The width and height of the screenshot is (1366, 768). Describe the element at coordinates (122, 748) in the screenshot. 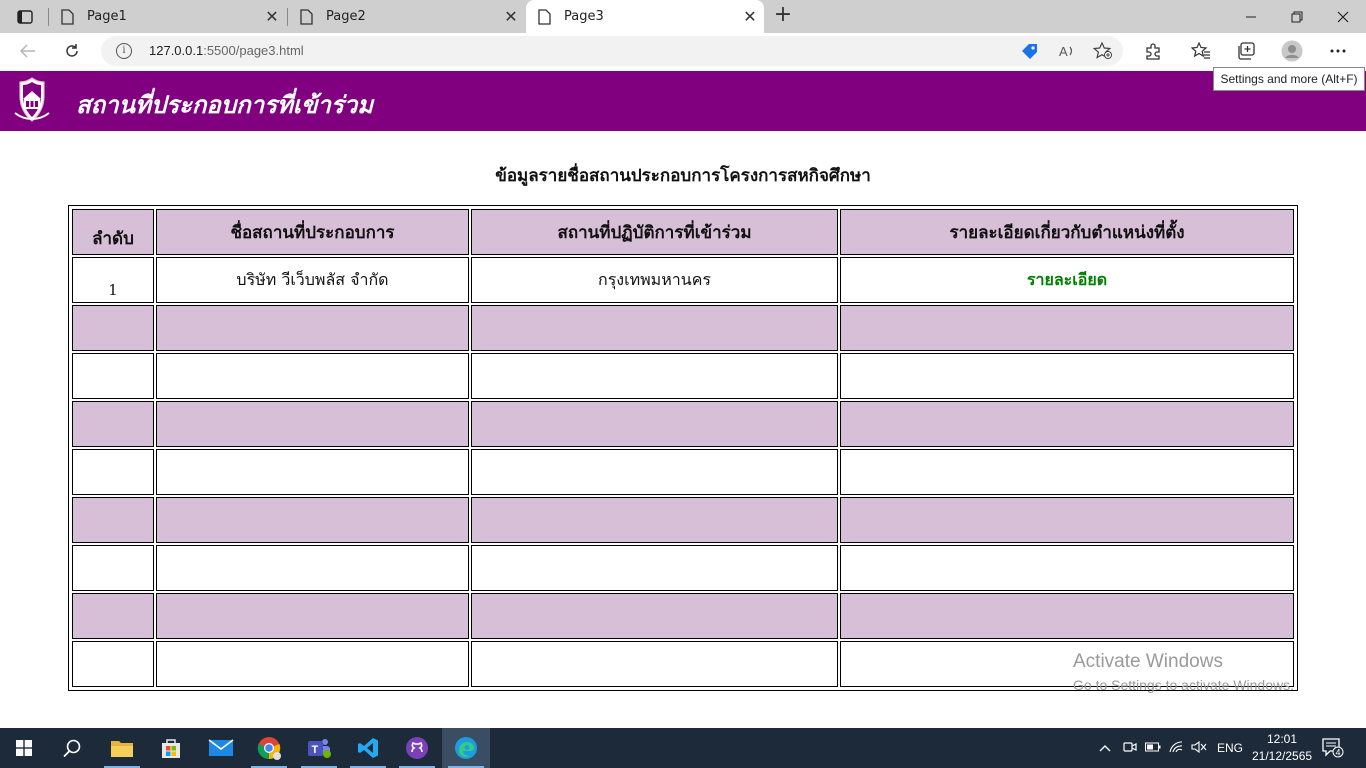

I see `file-explorer-icon` at that location.